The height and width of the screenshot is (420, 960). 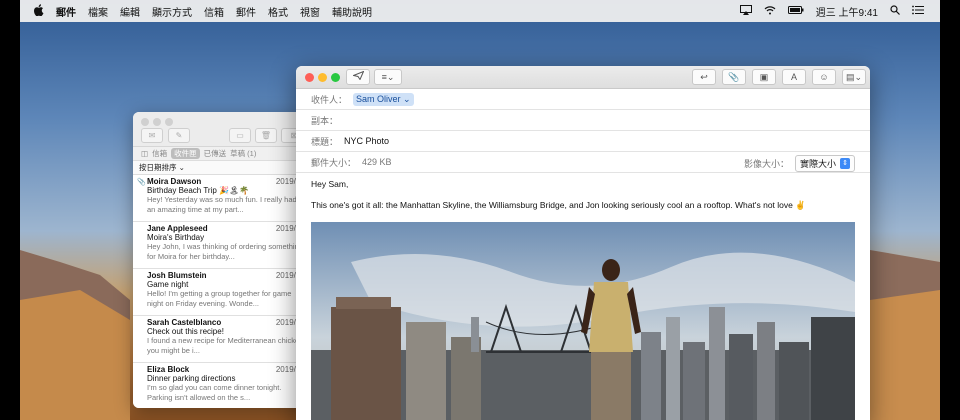 I want to click on fav-mailboxes: 信箱, so click(x=159, y=153).